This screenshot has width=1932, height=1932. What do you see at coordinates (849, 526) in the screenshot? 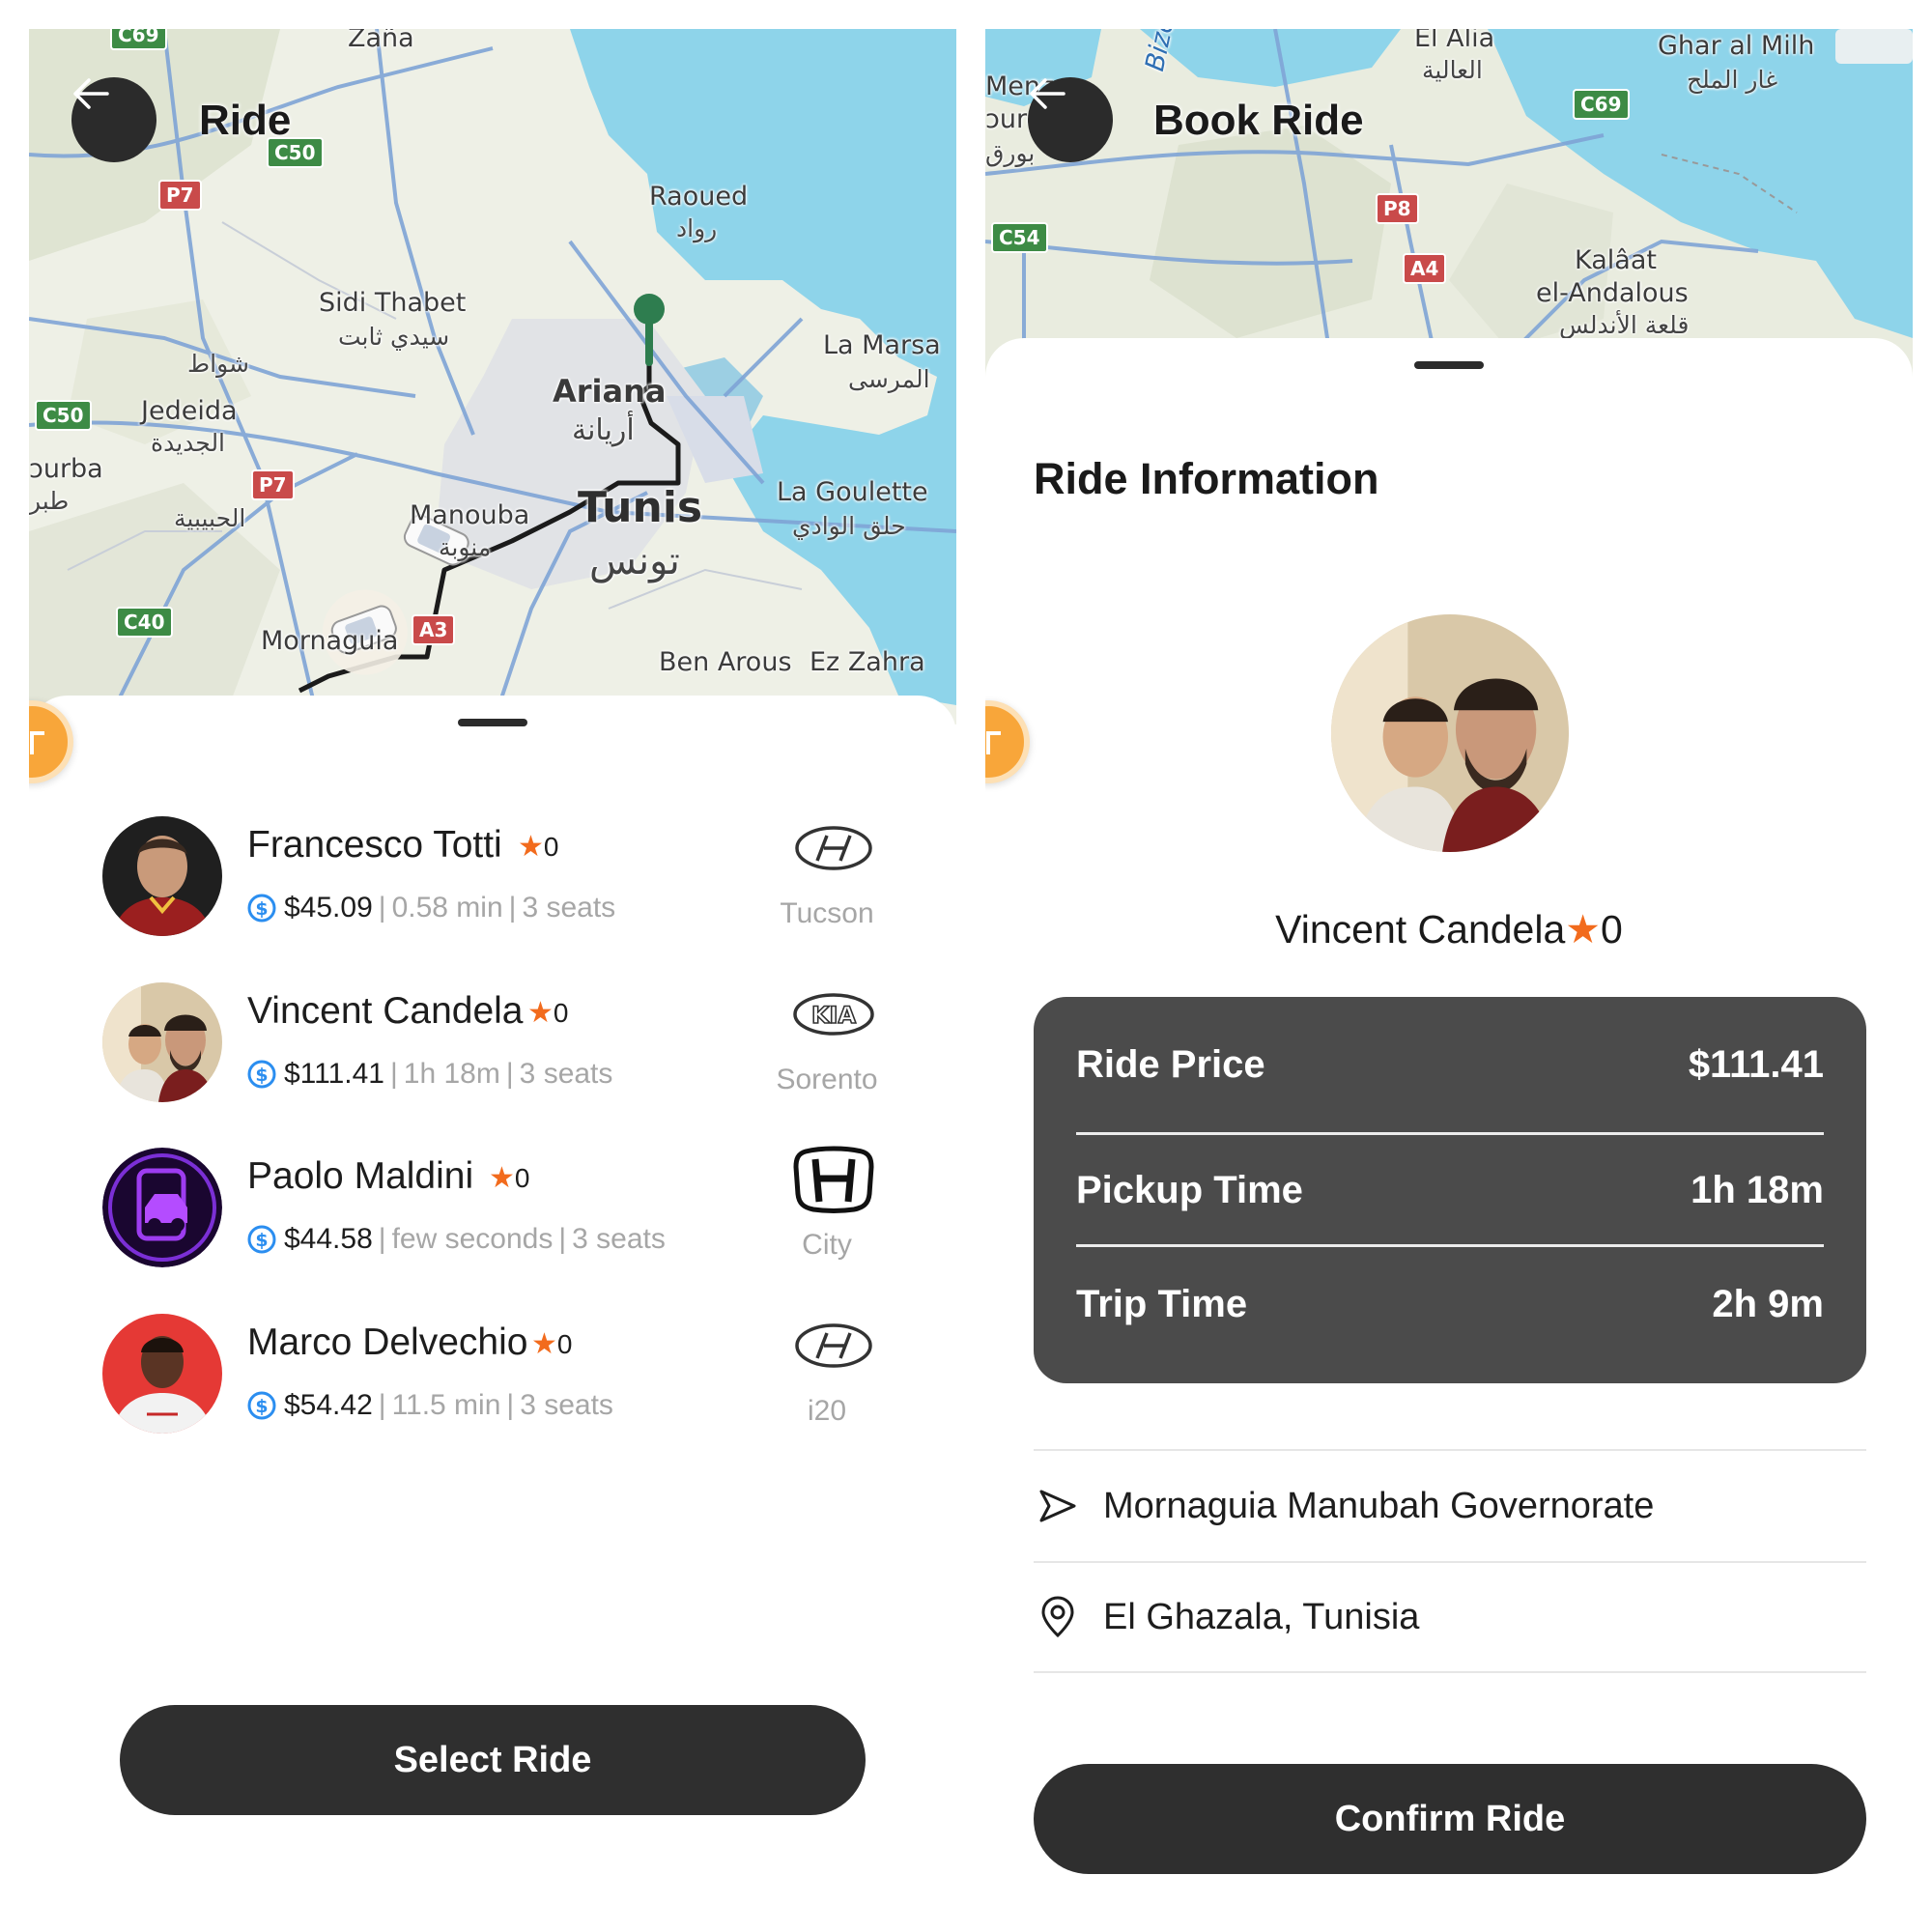
I see `map-label-la-goulette-ar: حلق الوادي` at bounding box center [849, 526].